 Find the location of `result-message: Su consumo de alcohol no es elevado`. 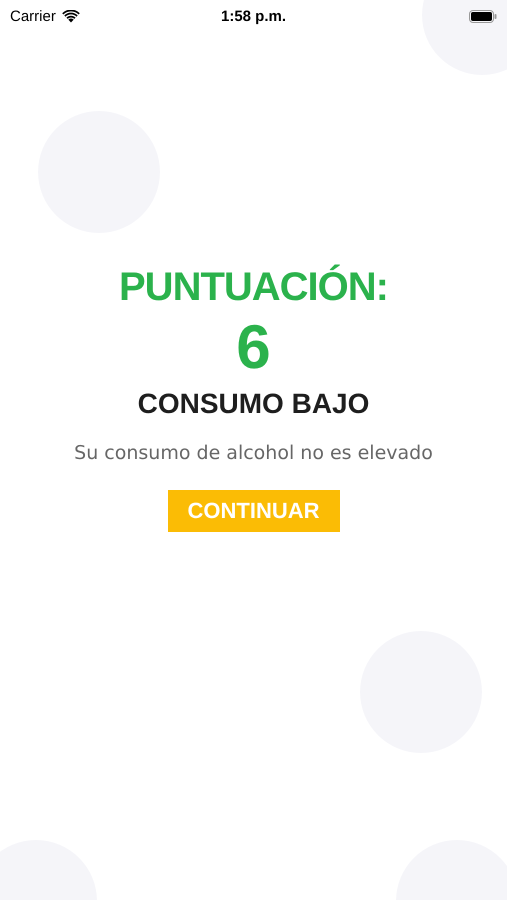

result-message: Su consumo de alcohol no es elevado is located at coordinates (253, 453).